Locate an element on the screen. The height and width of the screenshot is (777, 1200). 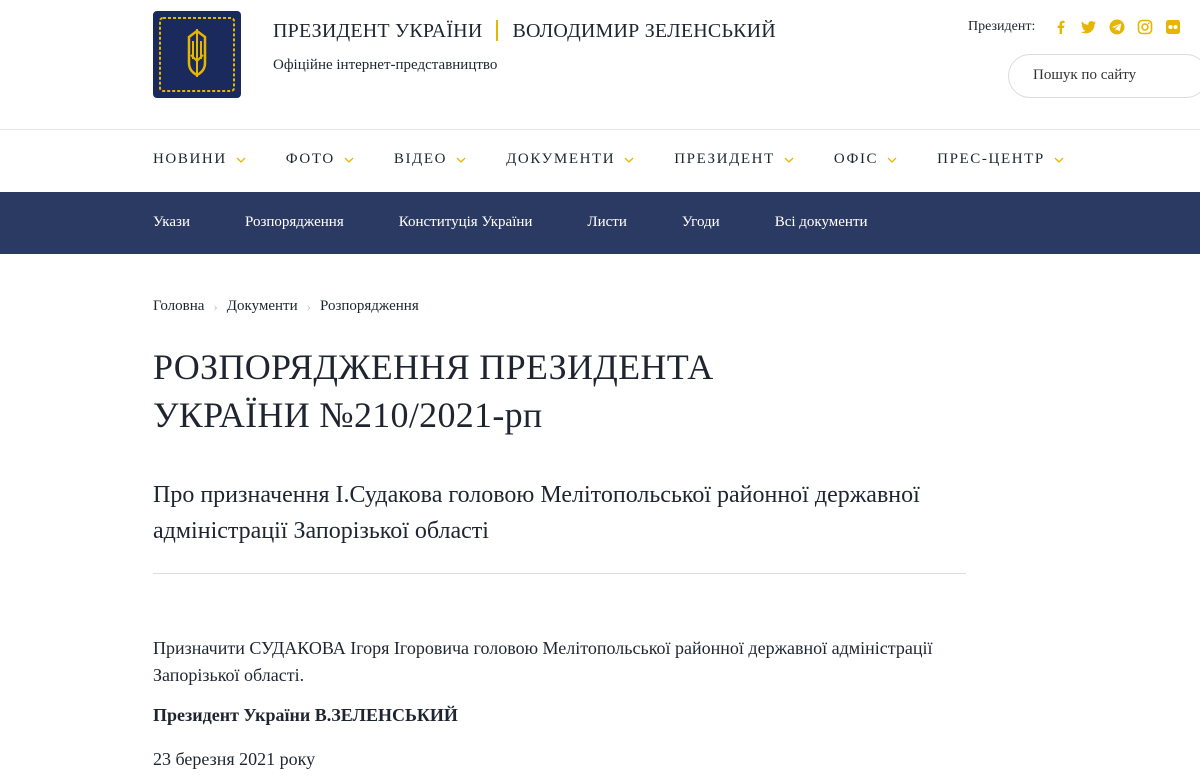
nav-item-label: ФОТО is located at coordinates (310, 159).